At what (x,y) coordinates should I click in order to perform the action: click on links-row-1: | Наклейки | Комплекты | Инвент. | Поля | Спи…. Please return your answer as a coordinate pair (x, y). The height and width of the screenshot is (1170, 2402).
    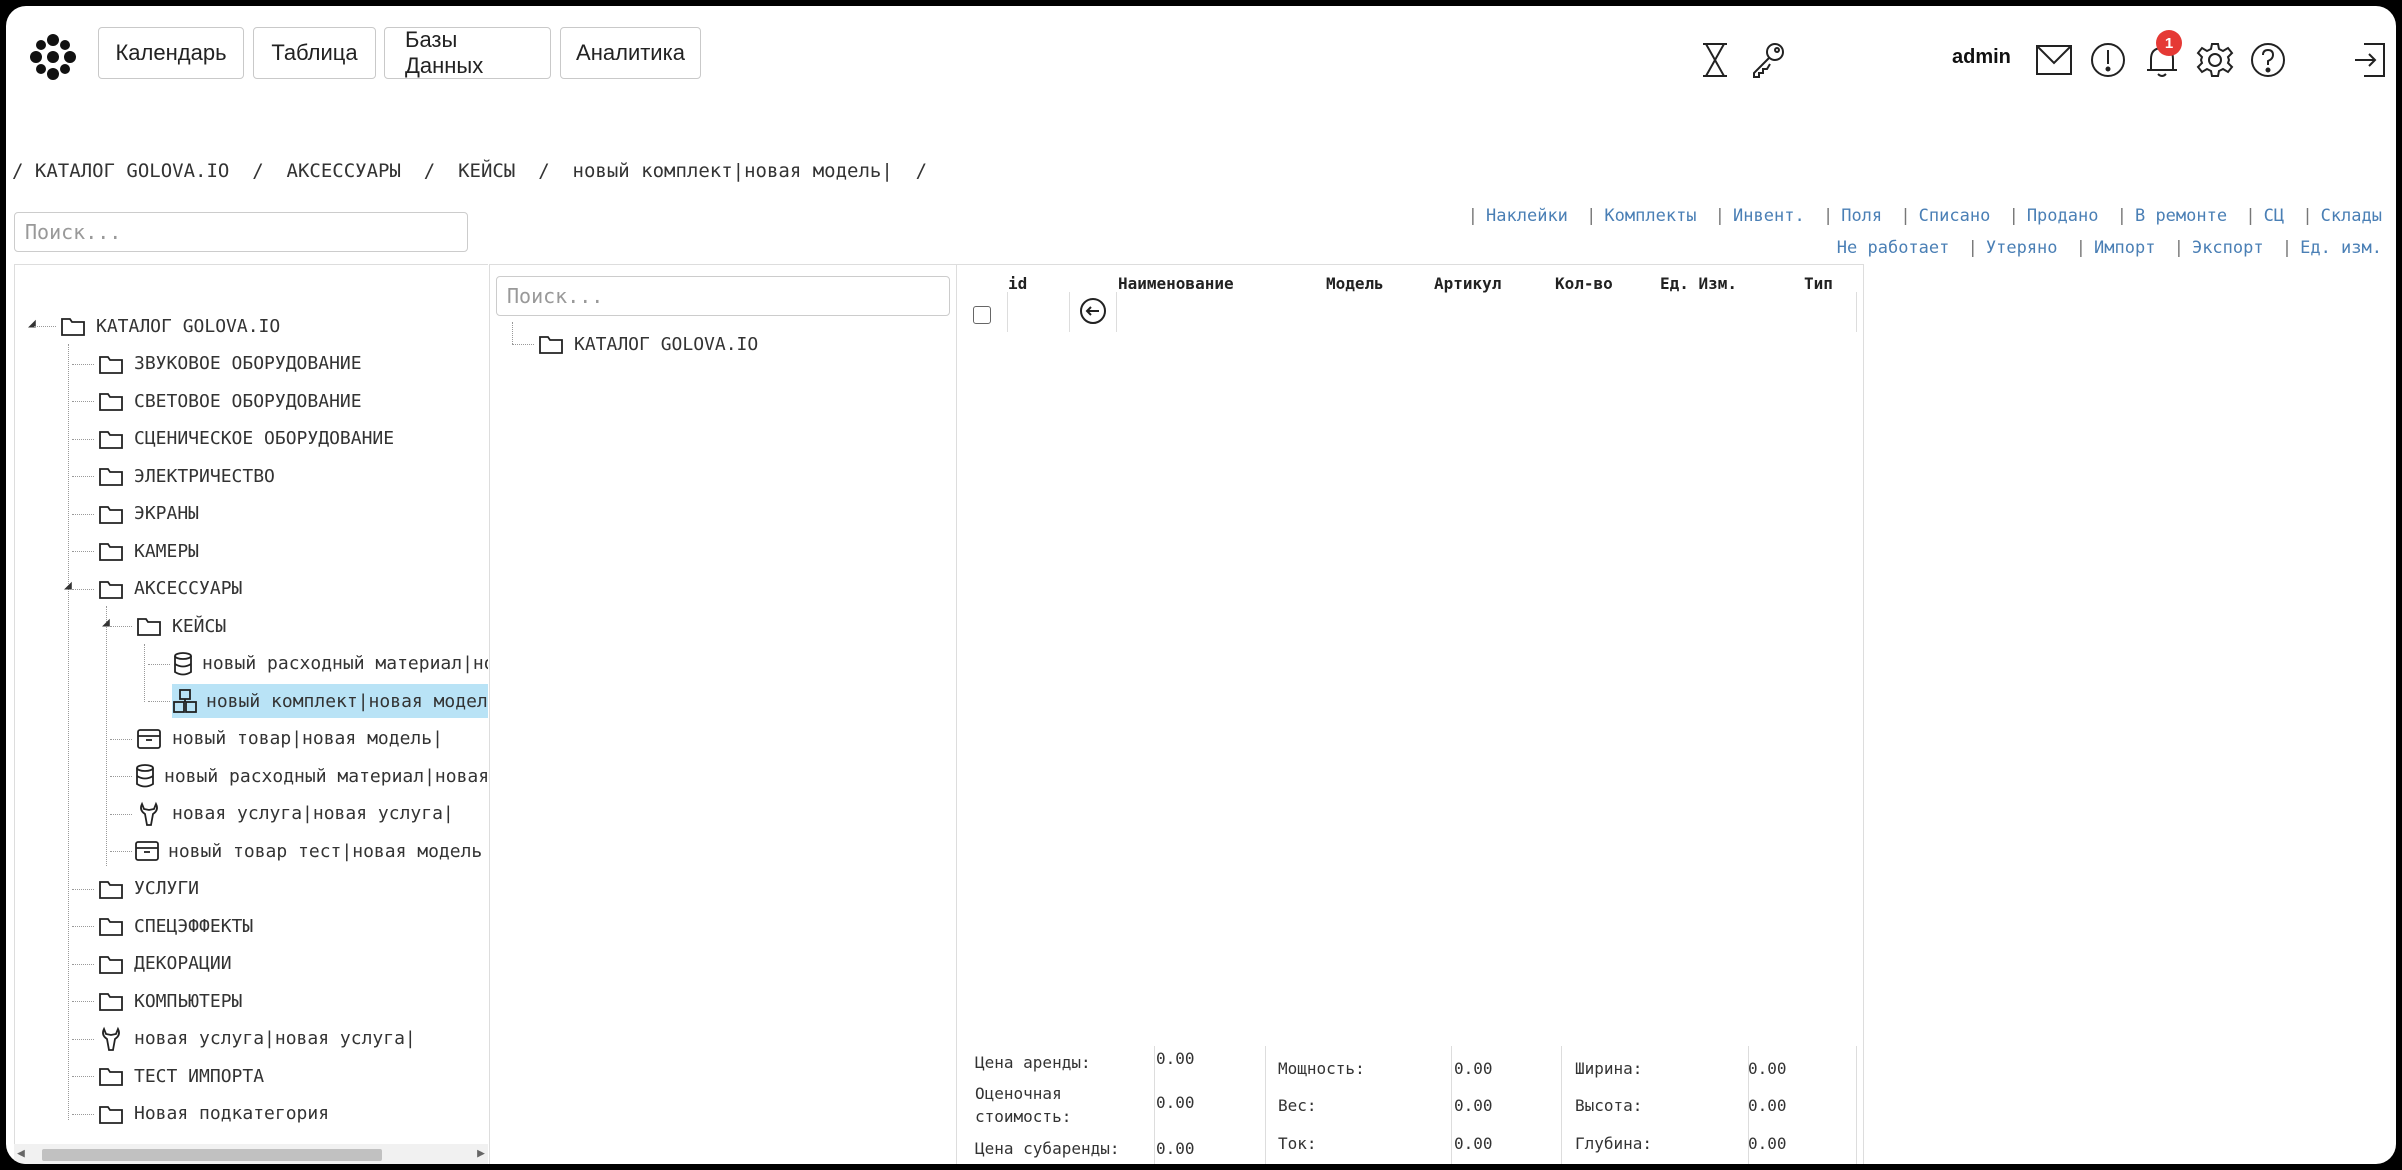
    Looking at the image, I should click on (1924, 216).